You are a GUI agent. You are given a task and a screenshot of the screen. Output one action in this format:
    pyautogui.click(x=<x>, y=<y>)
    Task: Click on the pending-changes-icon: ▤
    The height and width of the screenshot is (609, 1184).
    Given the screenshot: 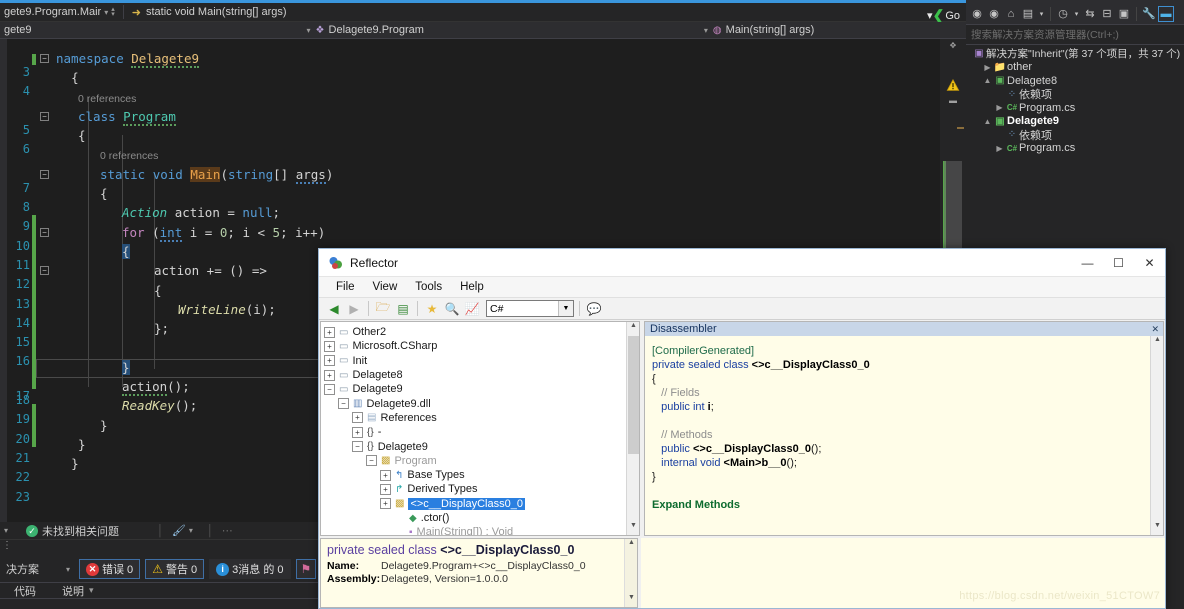 What is the action you would take?
    pyautogui.click(x=1028, y=14)
    